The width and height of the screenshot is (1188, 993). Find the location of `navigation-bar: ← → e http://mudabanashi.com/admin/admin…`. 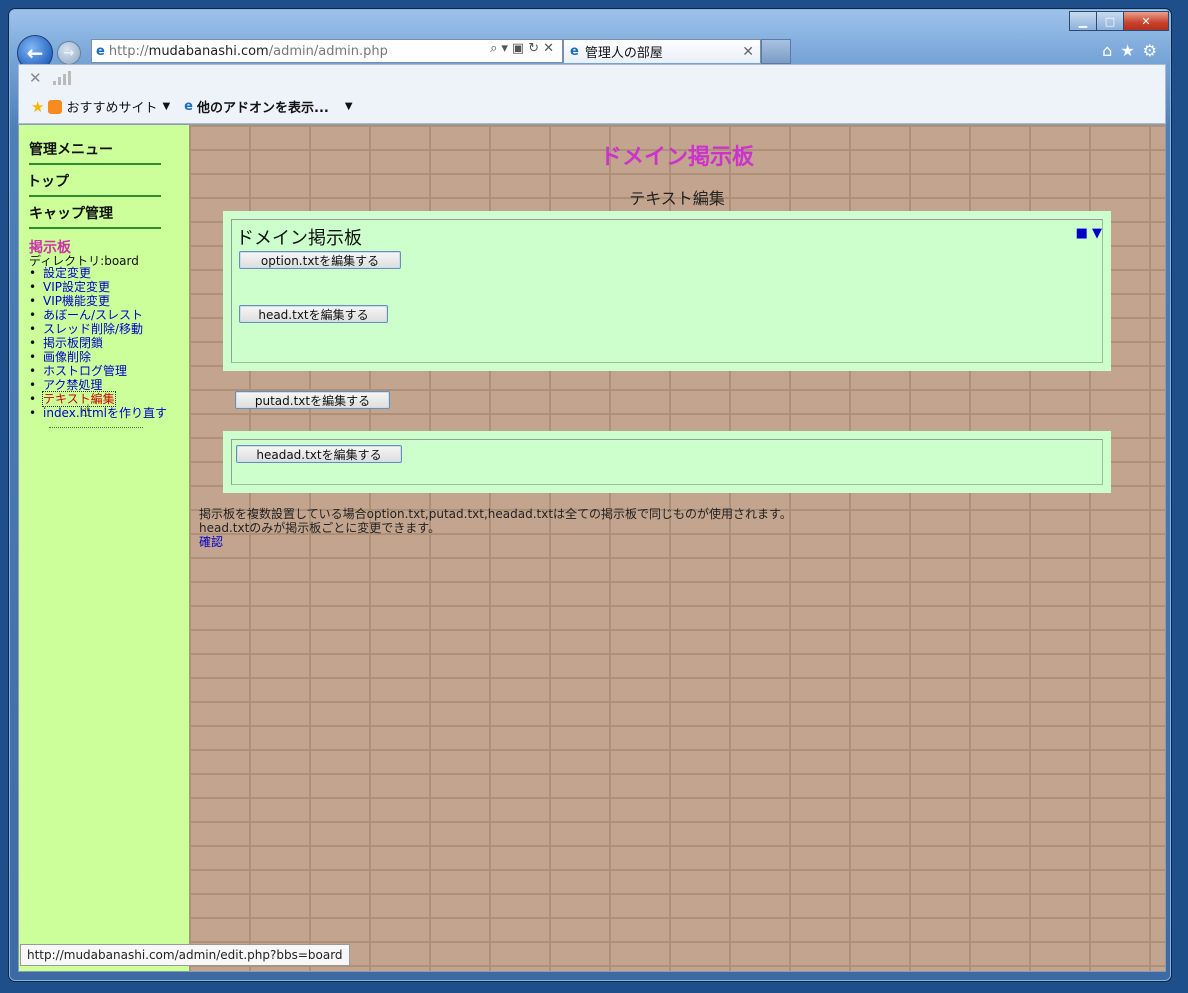

navigation-bar: ← → e http://mudabanashi.com/admin/admin… is located at coordinates (592, 53).